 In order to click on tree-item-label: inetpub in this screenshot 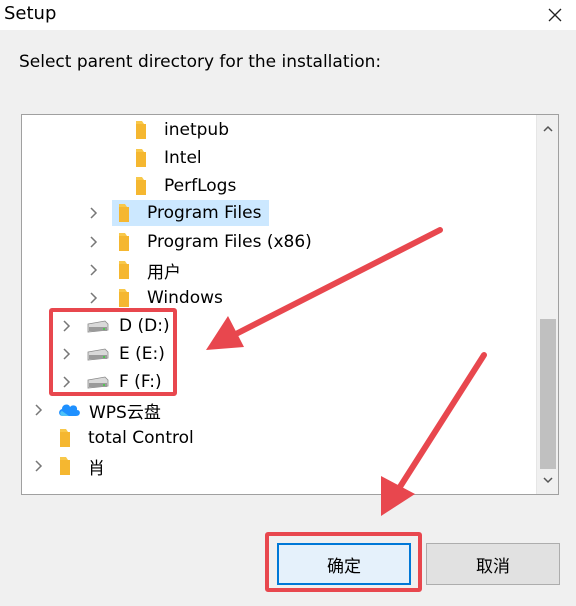, I will do `click(196, 130)`.